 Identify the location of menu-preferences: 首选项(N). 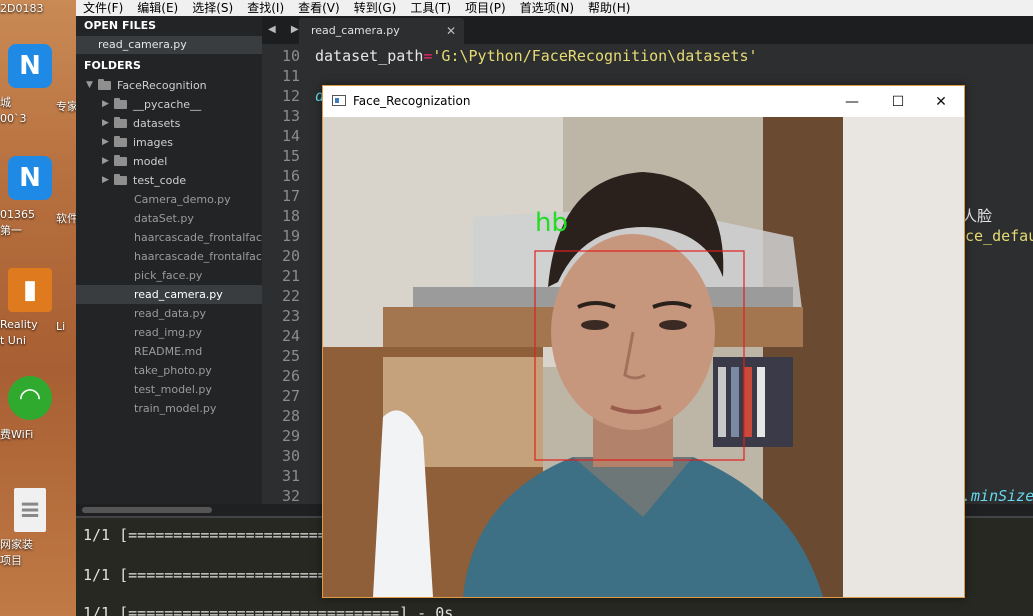
(547, 8).